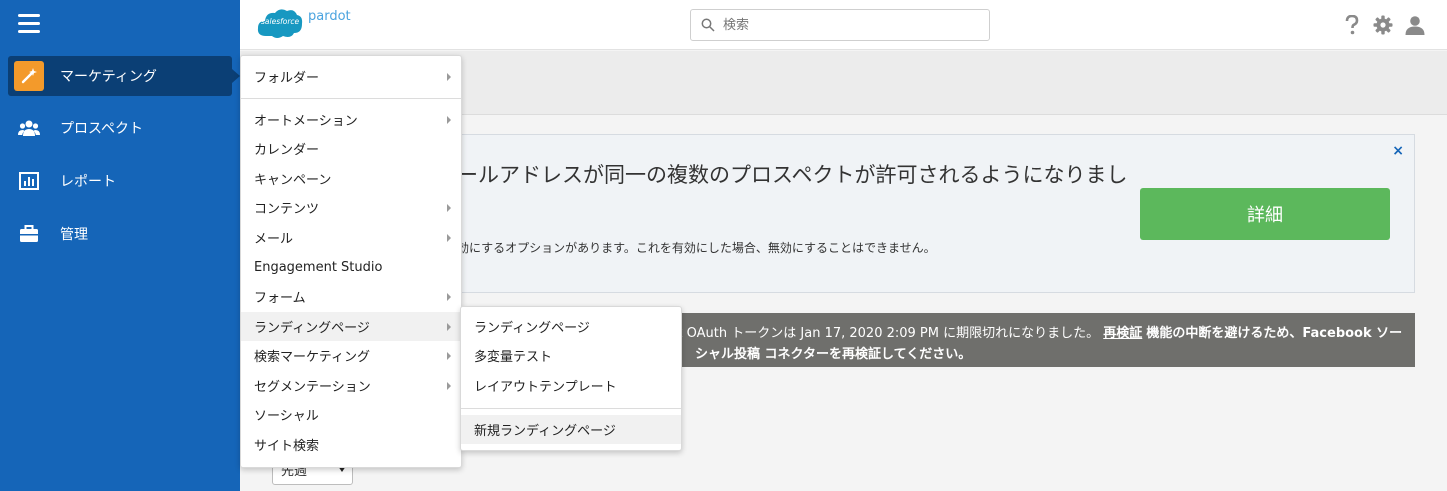 Image resolution: width=1447 pixels, height=491 pixels. I want to click on bar-chart-icon, so click(29, 181).